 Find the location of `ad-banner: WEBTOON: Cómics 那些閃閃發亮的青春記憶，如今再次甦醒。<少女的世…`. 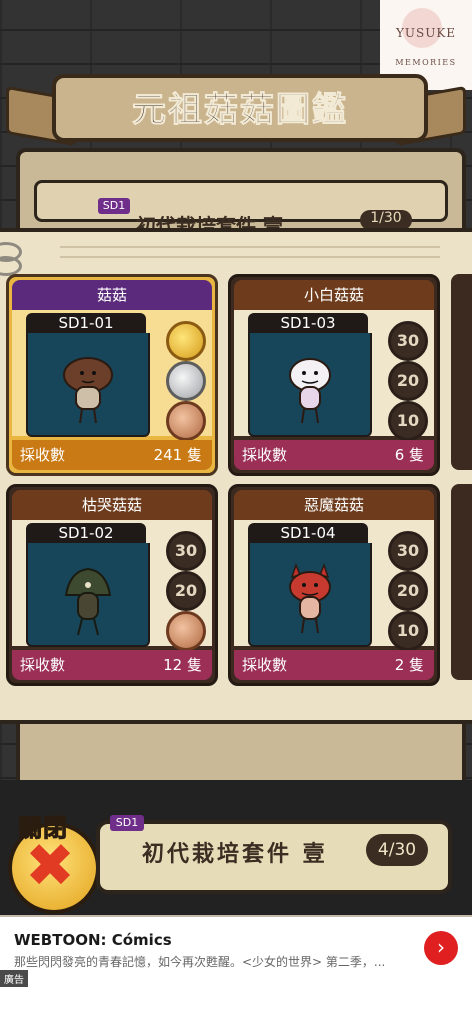

ad-banner: WEBTOON: Cómics 那些閃閃發亮的青春記憶，如今再次甦醒。<少女的世… is located at coordinates (236, 969).